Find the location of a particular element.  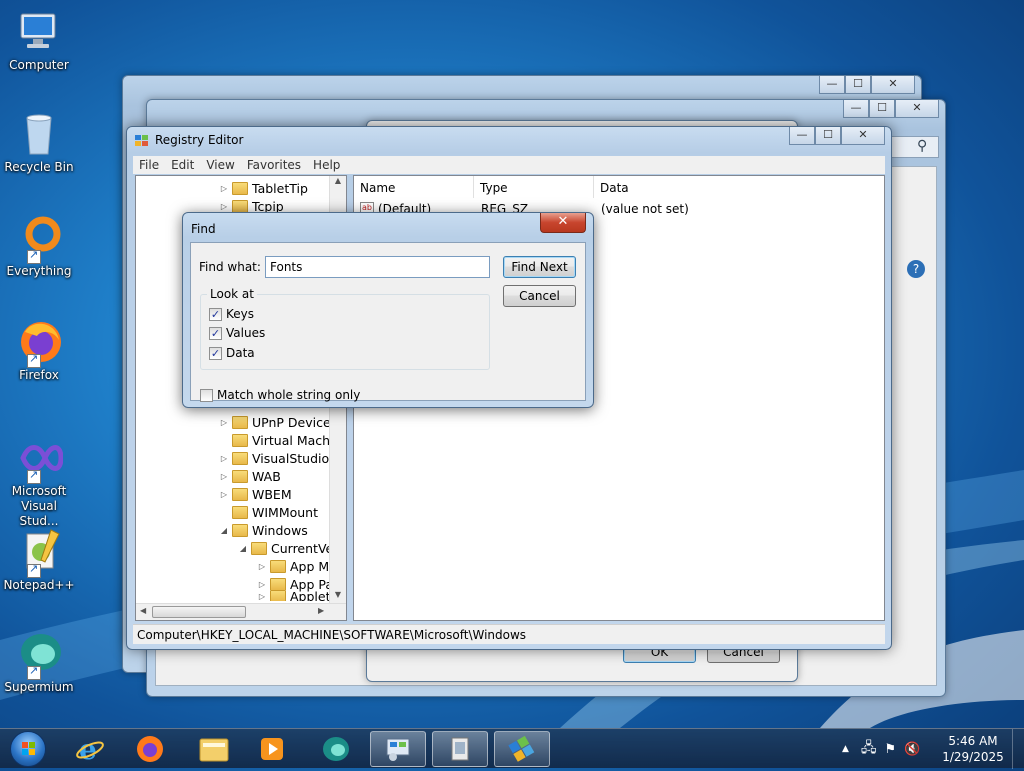

action-center-flag-icon: ⚑ is located at coordinates (891, 749).